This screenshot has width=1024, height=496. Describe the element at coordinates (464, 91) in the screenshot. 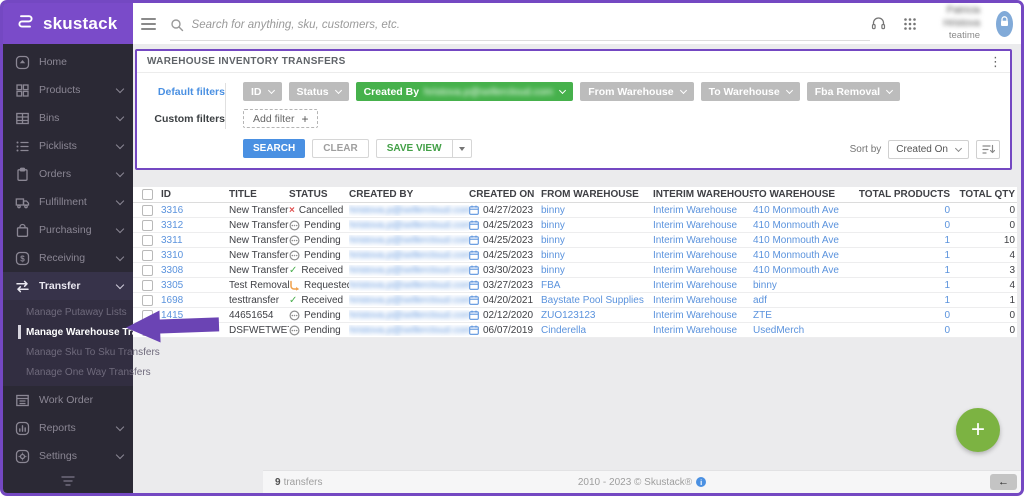

I see `filter-chip-created-by: Created By hristova.p@sellercloud.com` at that location.